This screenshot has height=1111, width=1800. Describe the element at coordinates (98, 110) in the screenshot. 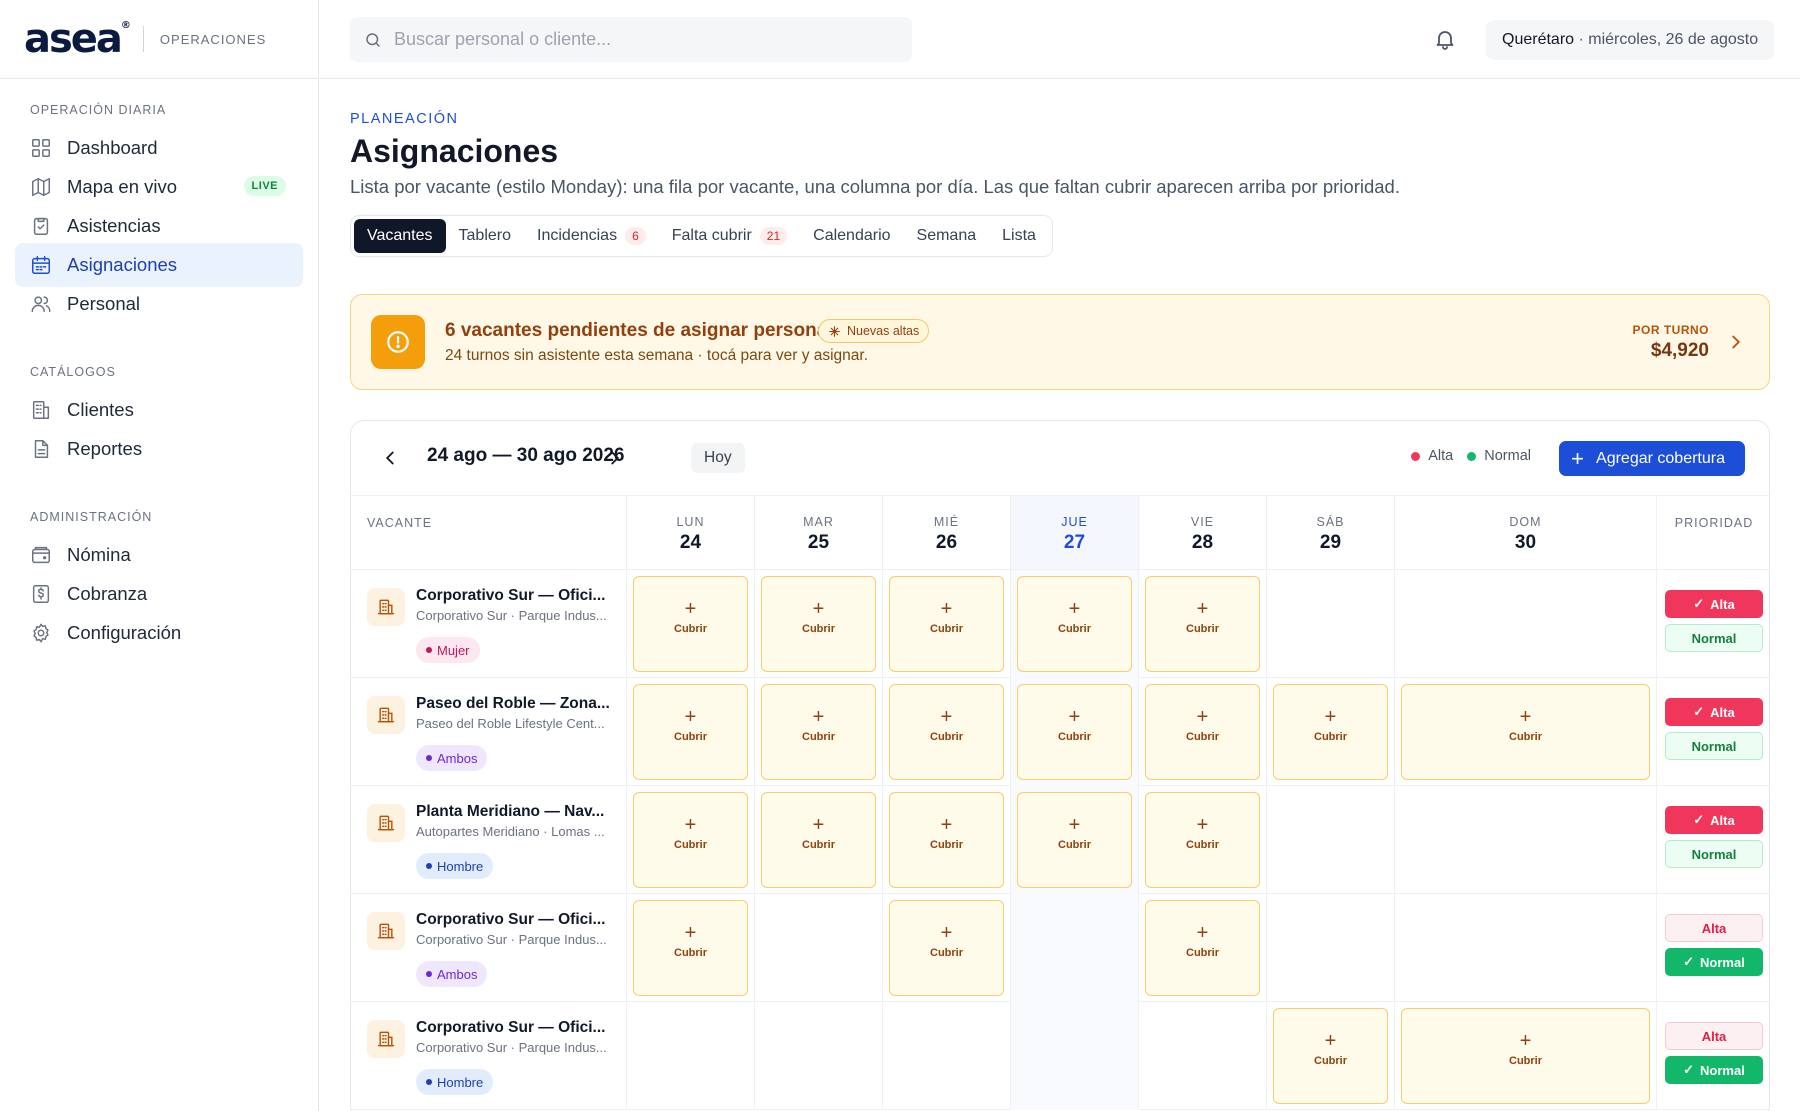

I see `nav-section-title: OPERACIÓN DIARIA` at that location.